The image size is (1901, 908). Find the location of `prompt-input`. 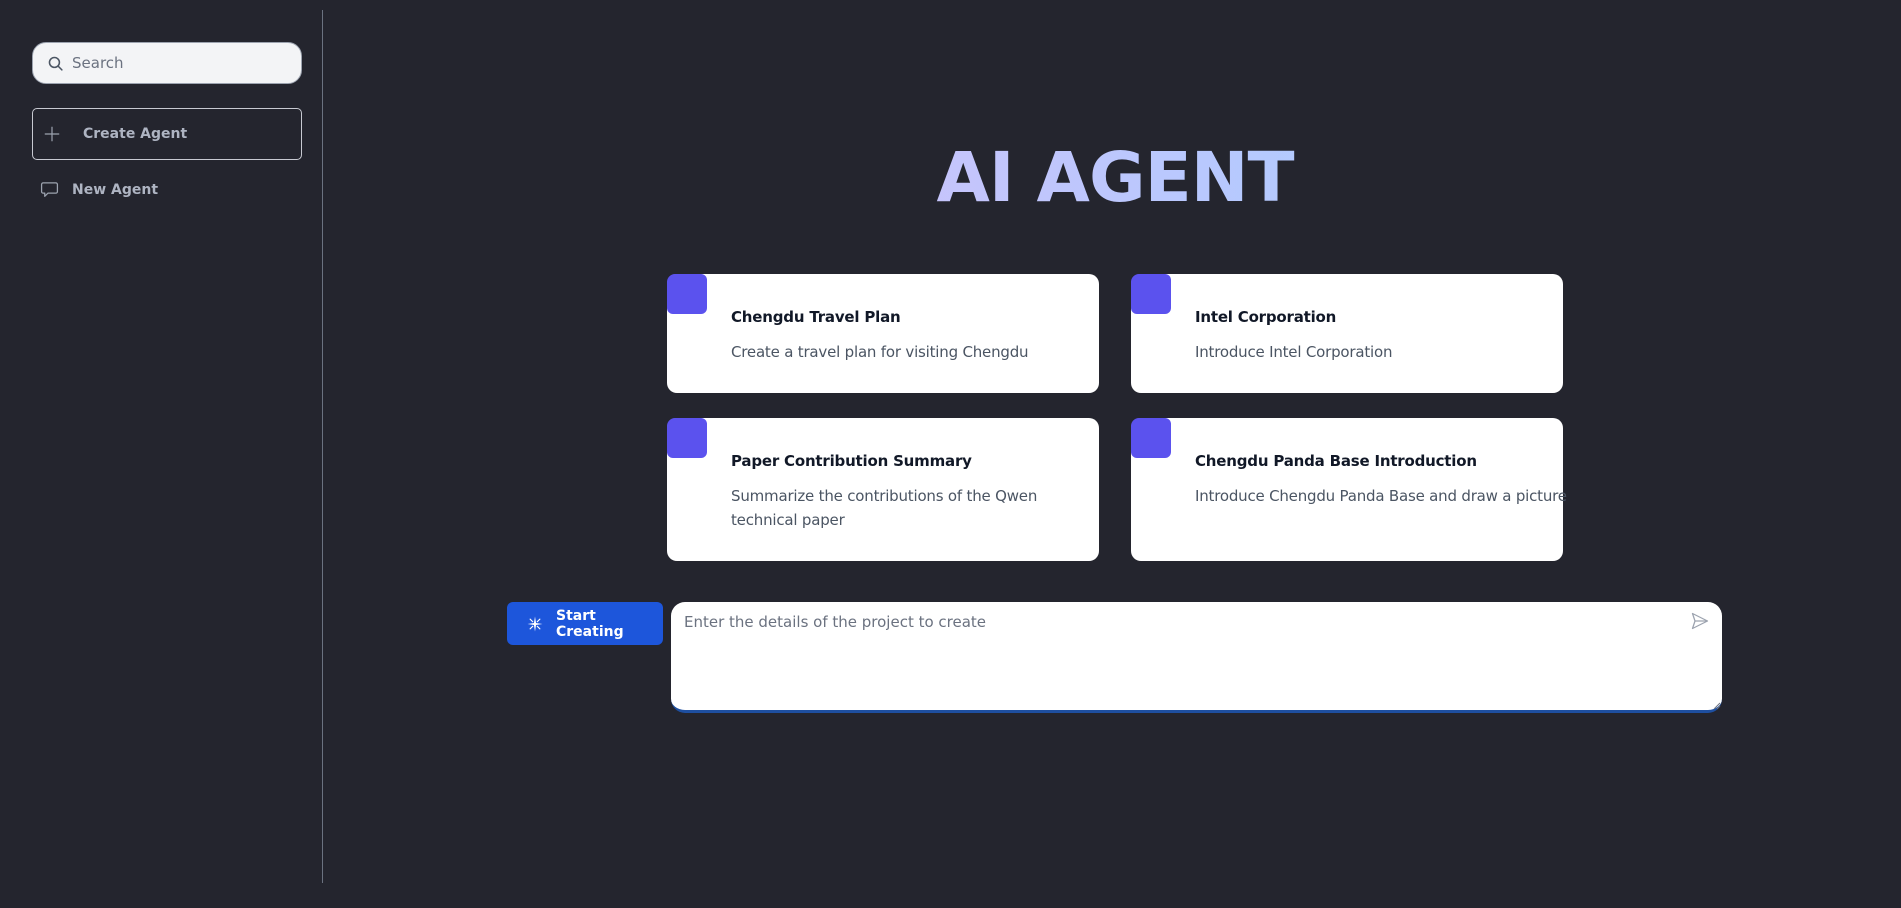

prompt-input is located at coordinates (1196, 656).